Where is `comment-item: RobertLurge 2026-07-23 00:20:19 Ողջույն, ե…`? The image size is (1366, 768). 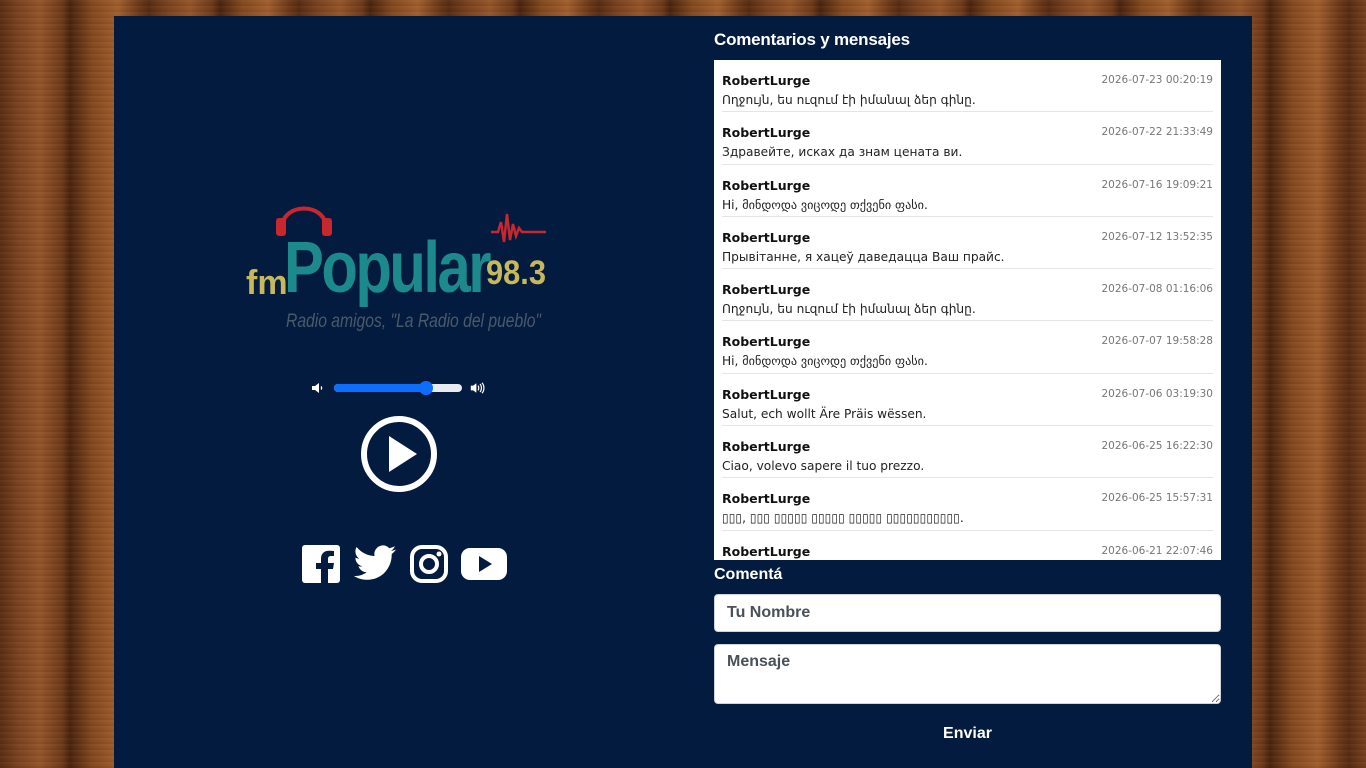
comment-item: RobertLurge 2026-07-23 00:20:19 Ողջույն, ե… is located at coordinates (967, 86).